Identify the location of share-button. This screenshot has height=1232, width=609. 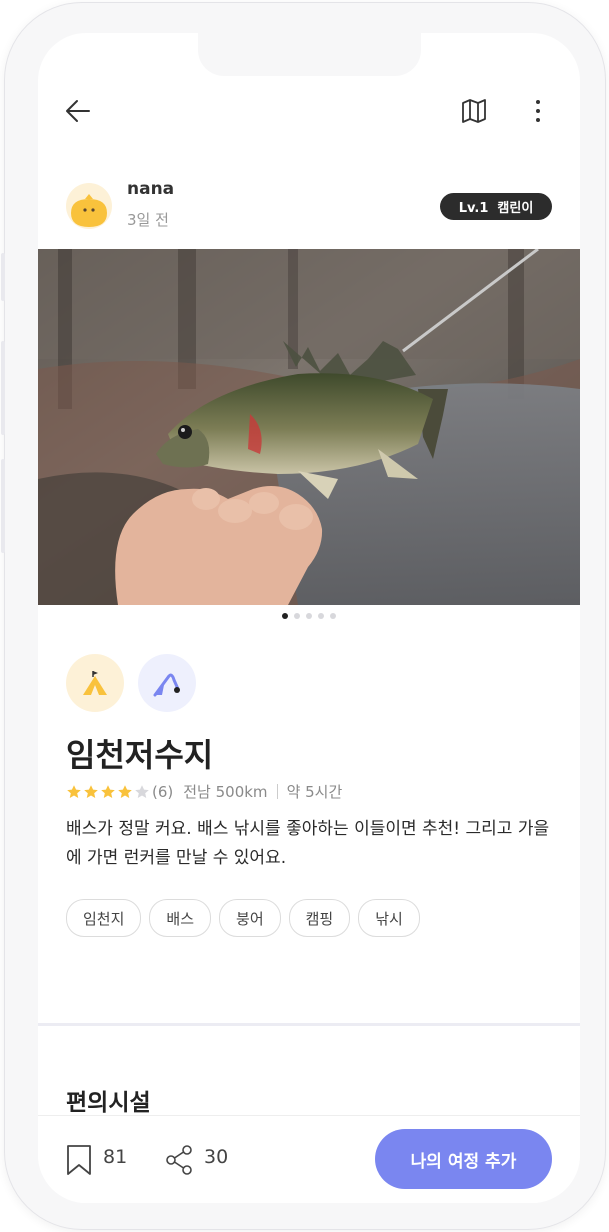
(179, 1160).